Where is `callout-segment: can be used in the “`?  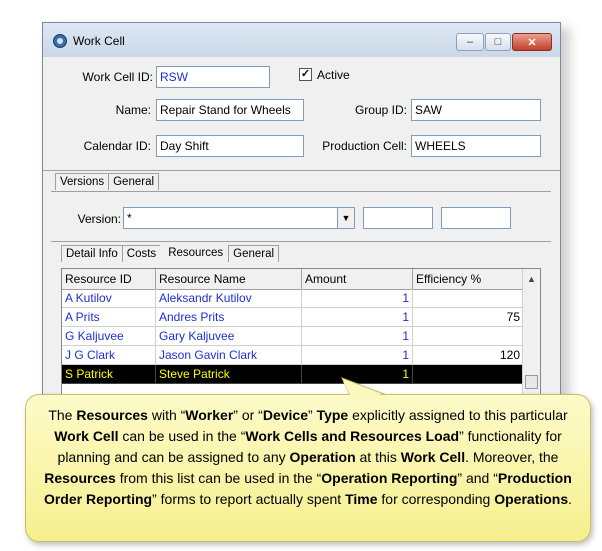 callout-segment: can be used in the “ is located at coordinates (182, 436).